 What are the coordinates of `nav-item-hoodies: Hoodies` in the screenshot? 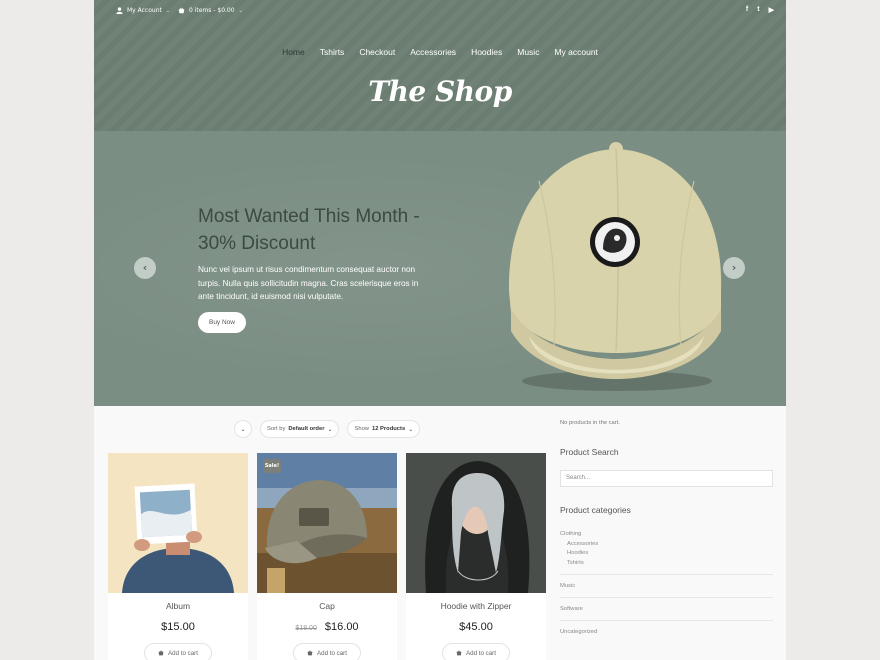 It's located at (486, 52).